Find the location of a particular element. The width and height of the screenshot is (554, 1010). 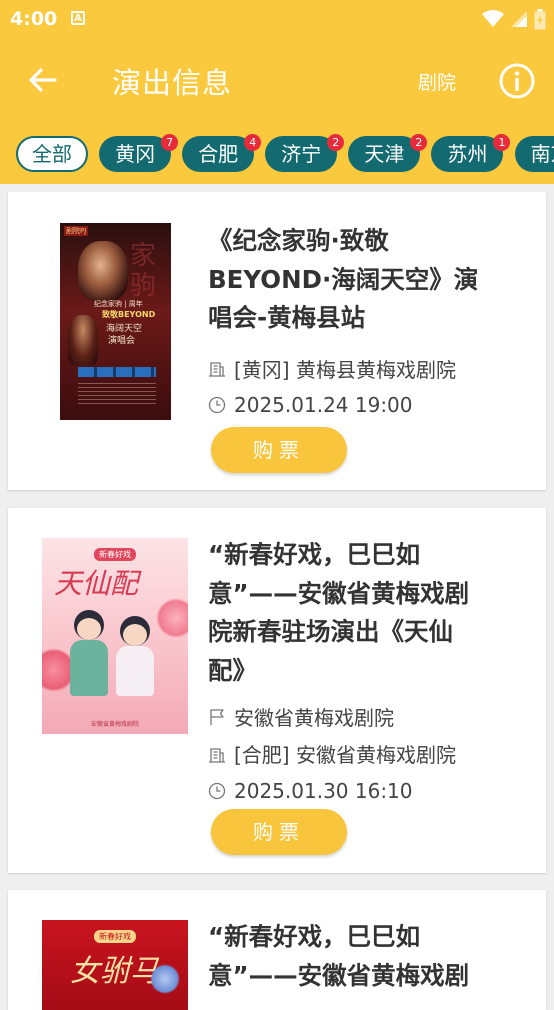

poster-guitarist-figure is located at coordinates (83, 340).